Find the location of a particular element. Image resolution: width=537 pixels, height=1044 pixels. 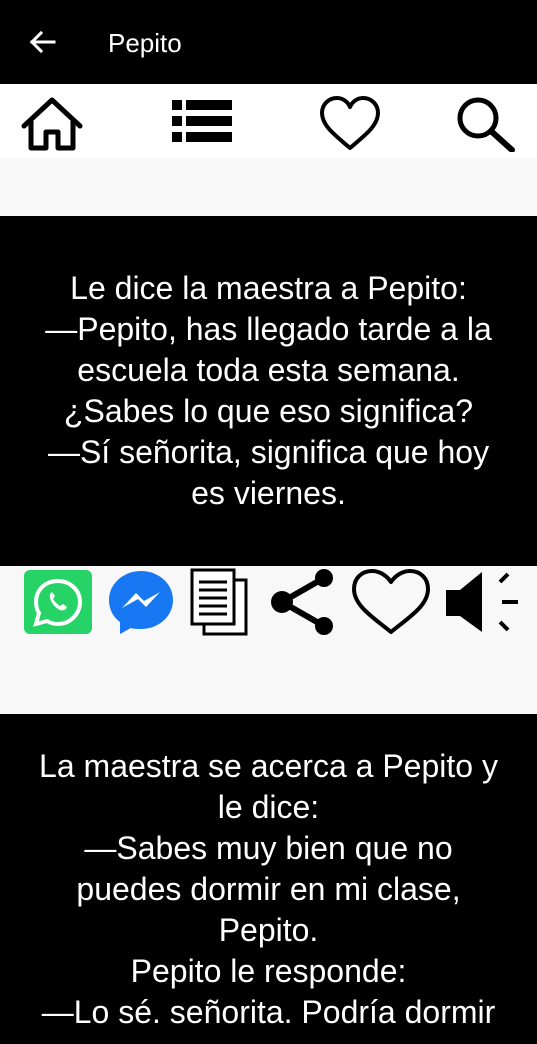

search-icon is located at coordinates (486, 123).